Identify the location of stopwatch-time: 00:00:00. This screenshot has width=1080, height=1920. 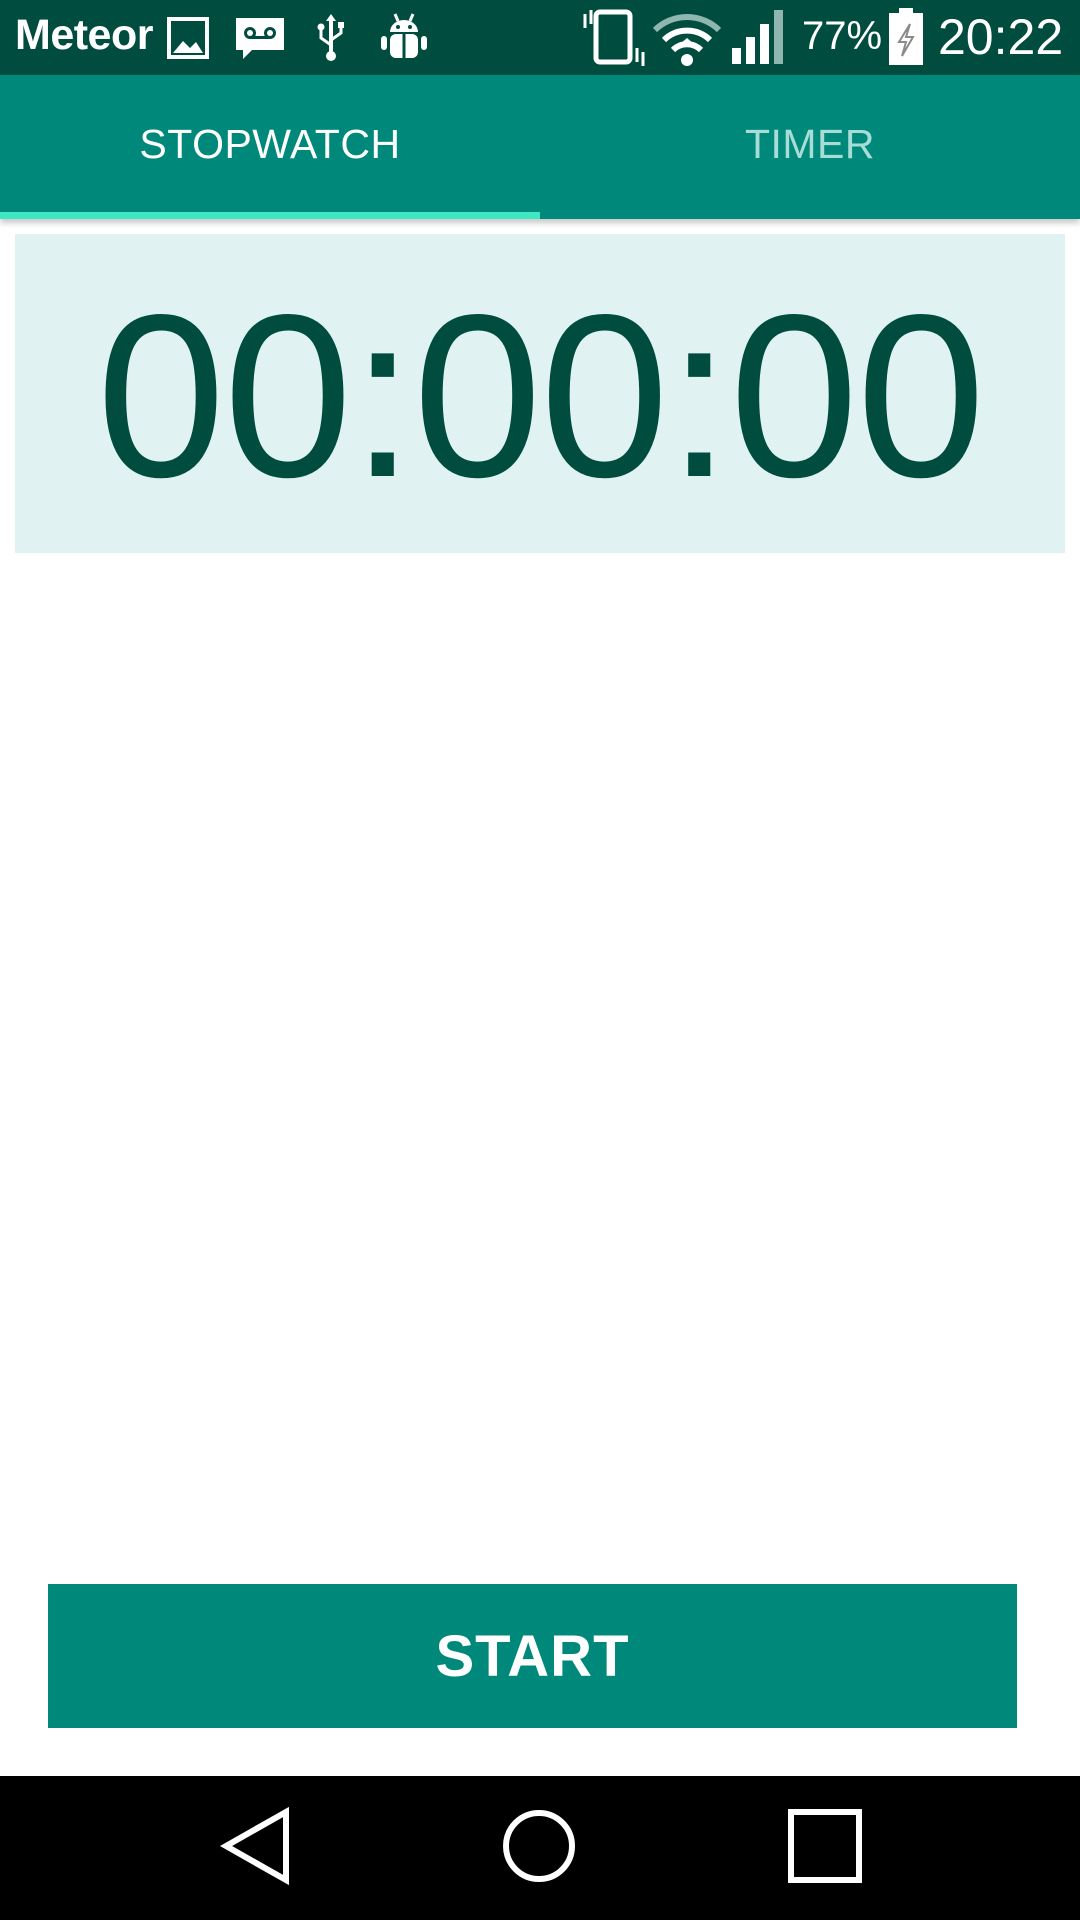
(540, 396).